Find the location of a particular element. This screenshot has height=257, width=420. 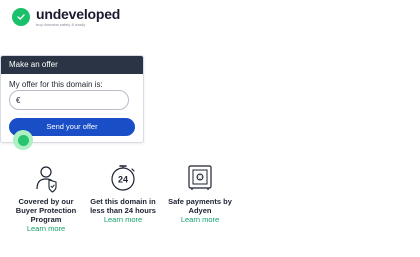

offer-input-wrapper: € is located at coordinates (69, 100).